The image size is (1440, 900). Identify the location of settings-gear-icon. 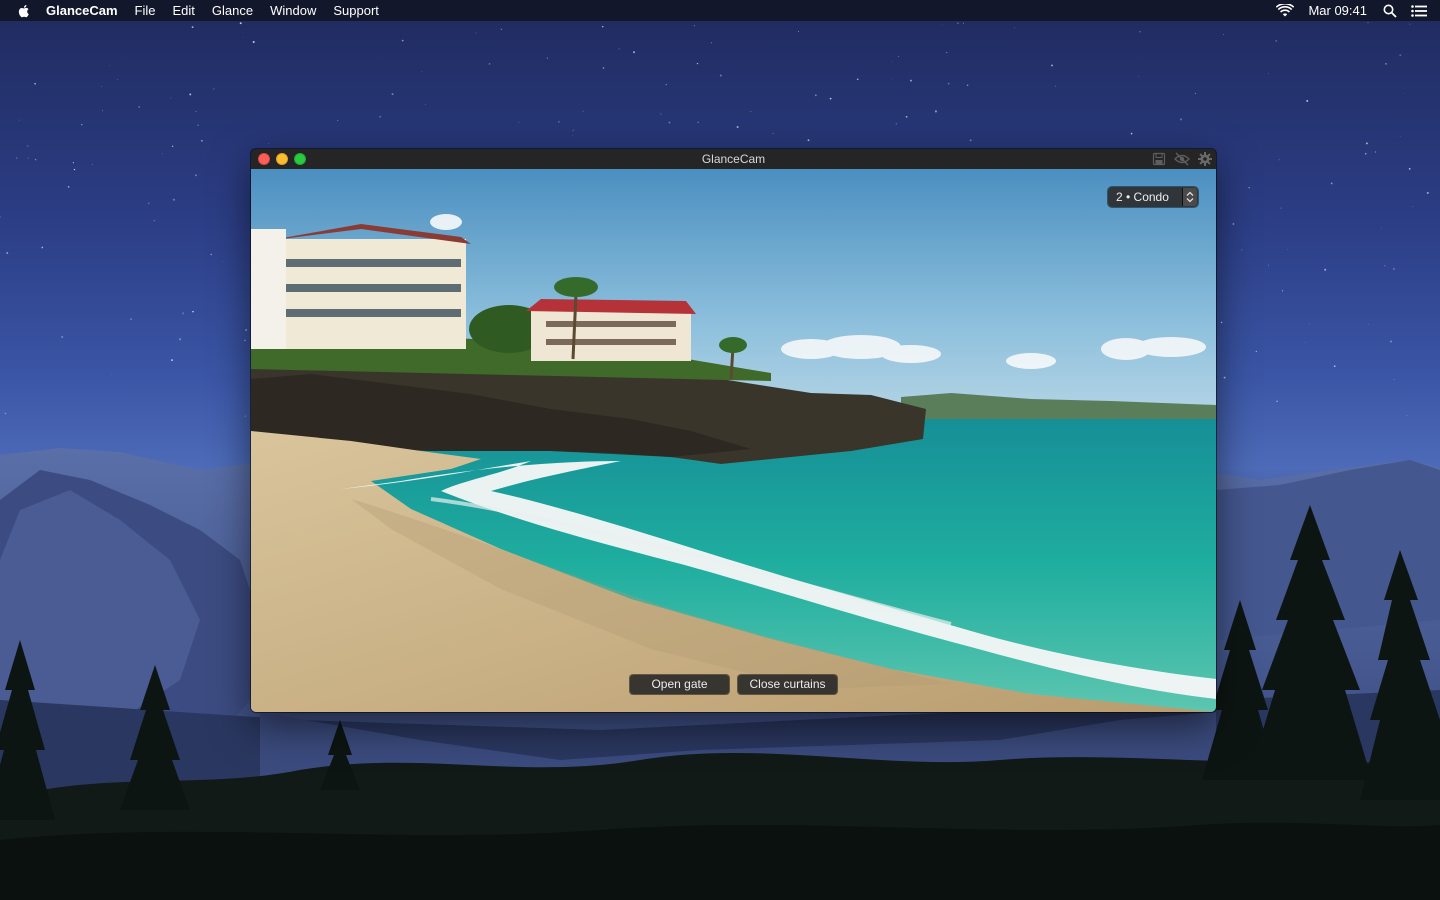
(1205, 159).